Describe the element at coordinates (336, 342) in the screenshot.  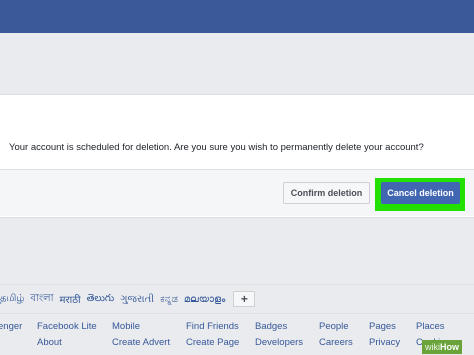
I see `footer-link-careers: Careers` at that location.